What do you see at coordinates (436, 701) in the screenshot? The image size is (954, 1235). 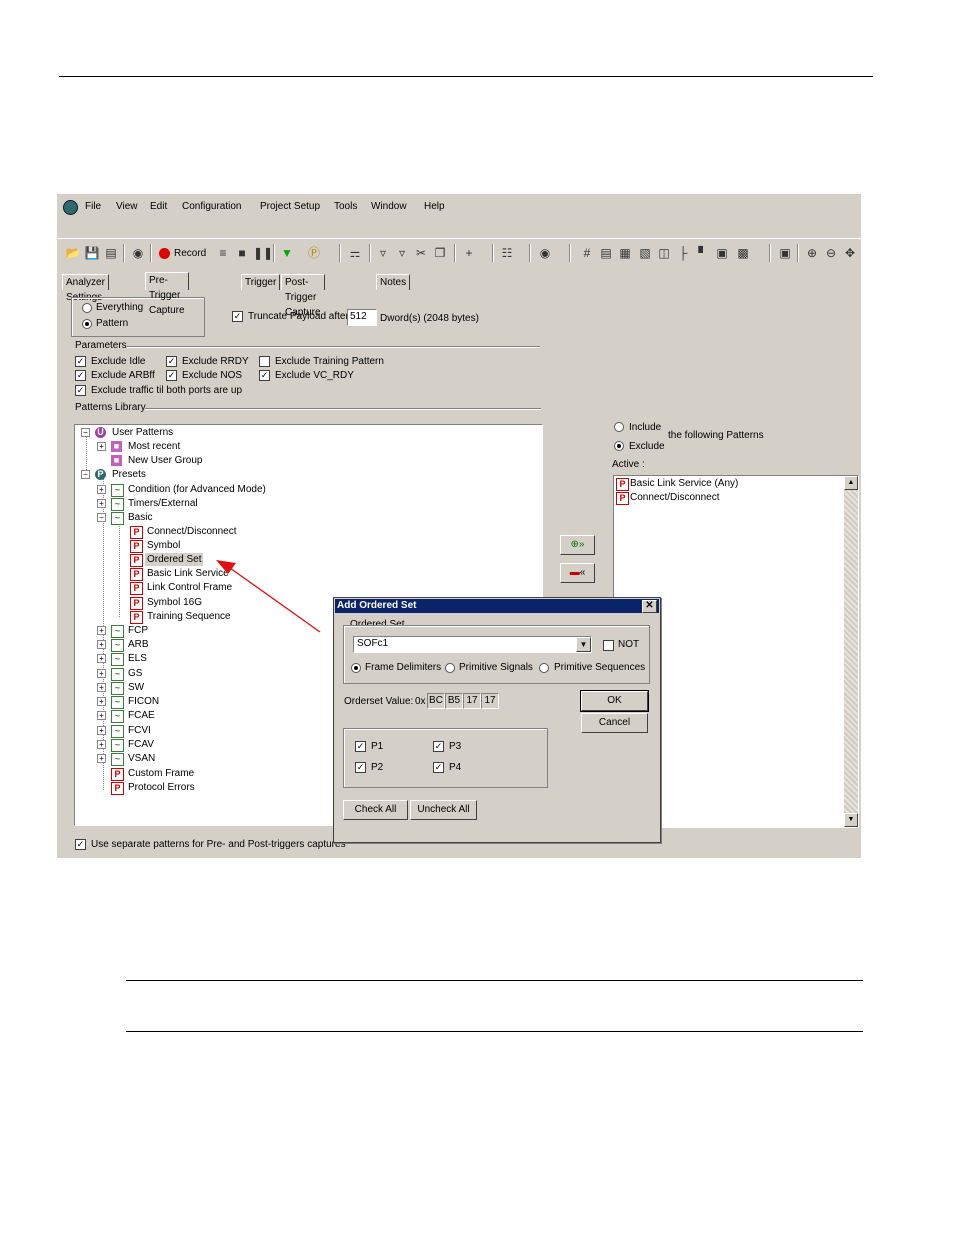 I see `hex-byte-1: BC` at bounding box center [436, 701].